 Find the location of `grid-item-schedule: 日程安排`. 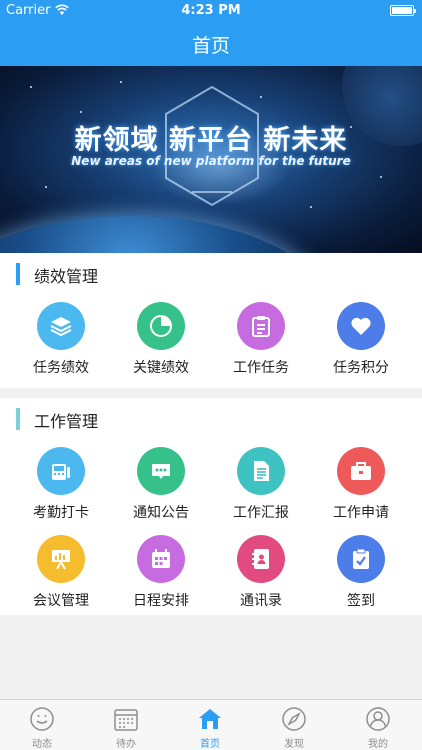

grid-item-schedule: 日程安排 is located at coordinates (161, 575).